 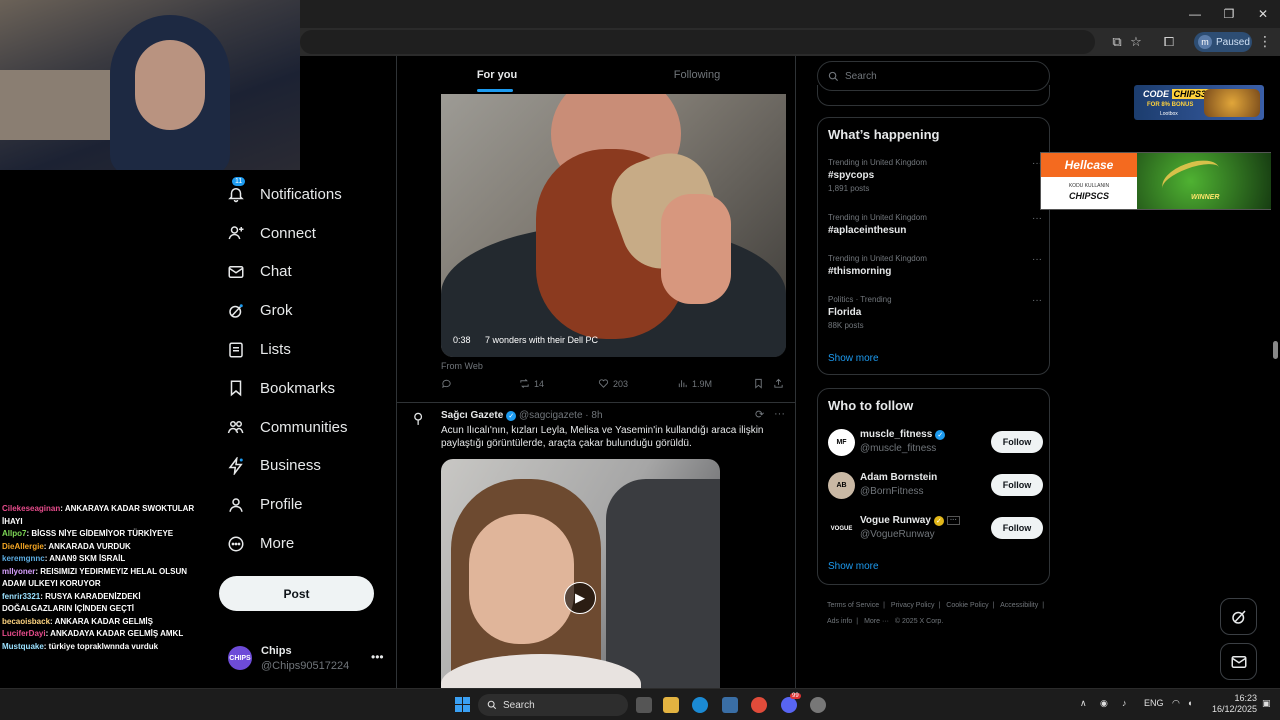 What do you see at coordinates (1275, 350) in the screenshot?
I see `scrollbar-thumb` at bounding box center [1275, 350].